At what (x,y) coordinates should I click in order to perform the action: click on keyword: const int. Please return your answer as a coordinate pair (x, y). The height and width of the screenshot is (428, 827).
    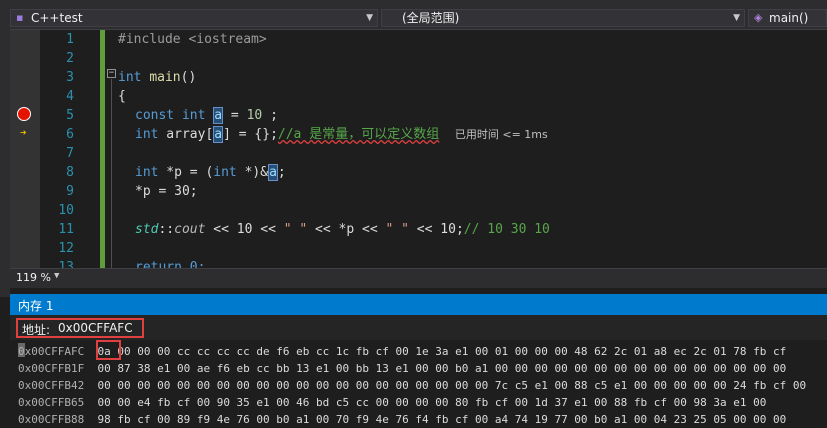
    Looking at the image, I should click on (170, 115).